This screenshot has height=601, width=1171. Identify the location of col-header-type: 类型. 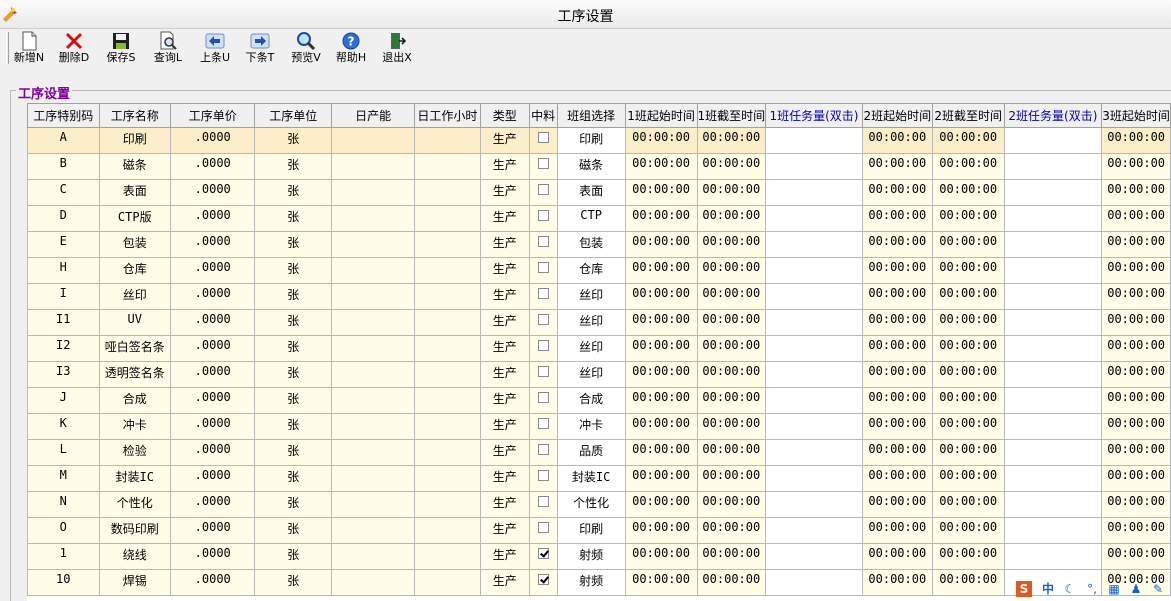
(504, 115).